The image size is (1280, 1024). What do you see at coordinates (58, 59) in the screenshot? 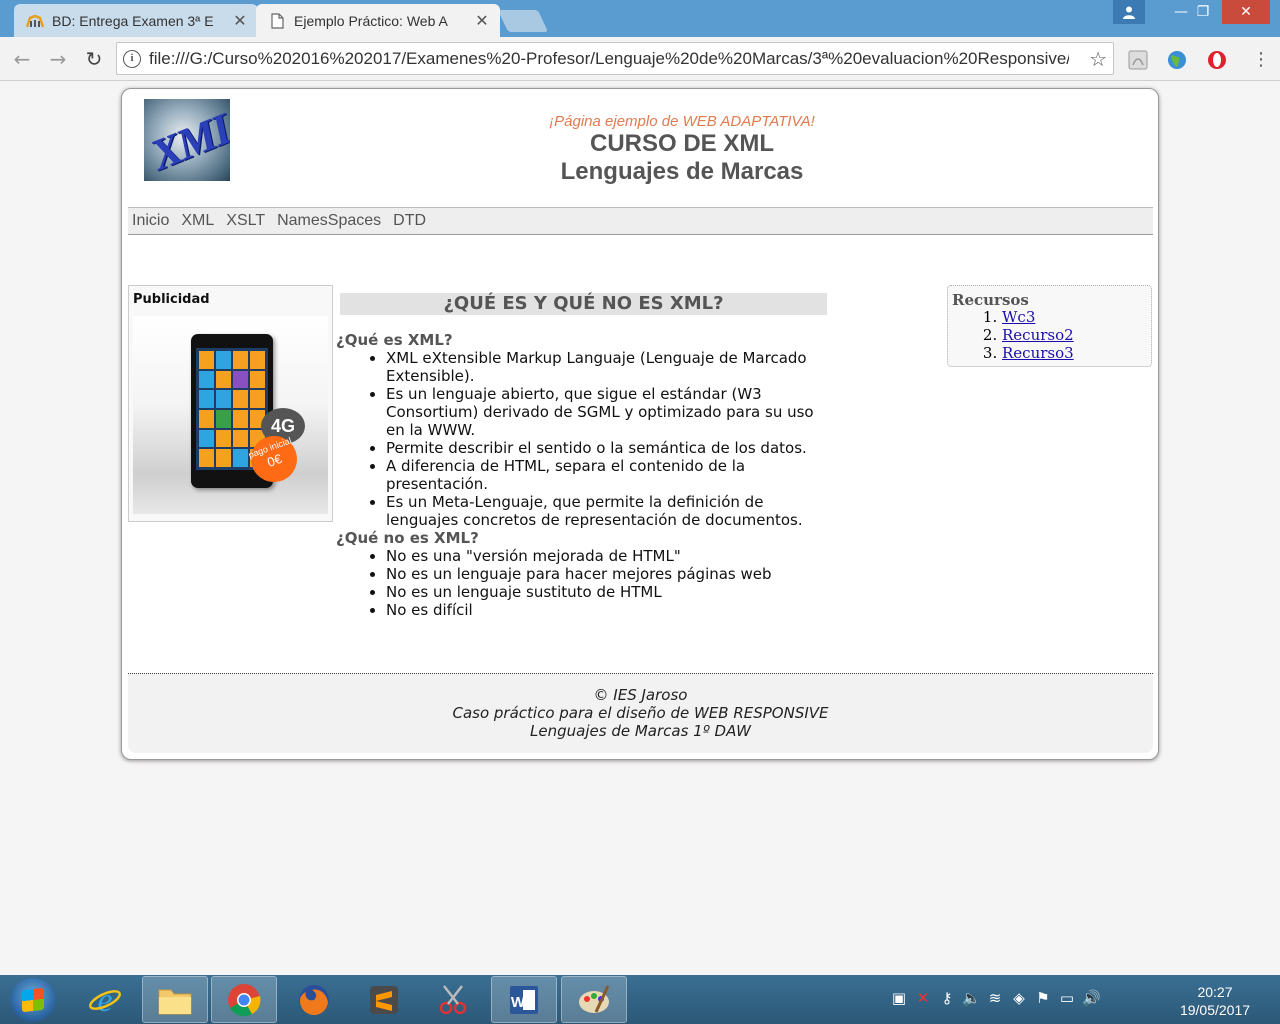
I see `forward-arrow-icon: →` at bounding box center [58, 59].